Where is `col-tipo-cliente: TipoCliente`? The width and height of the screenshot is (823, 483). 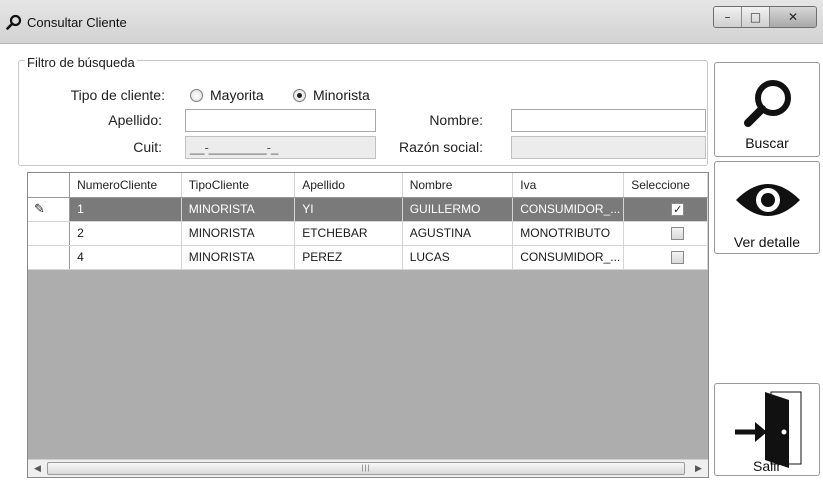 col-tipo-cliente: TipoCliente is located at coordinates (238, 185).